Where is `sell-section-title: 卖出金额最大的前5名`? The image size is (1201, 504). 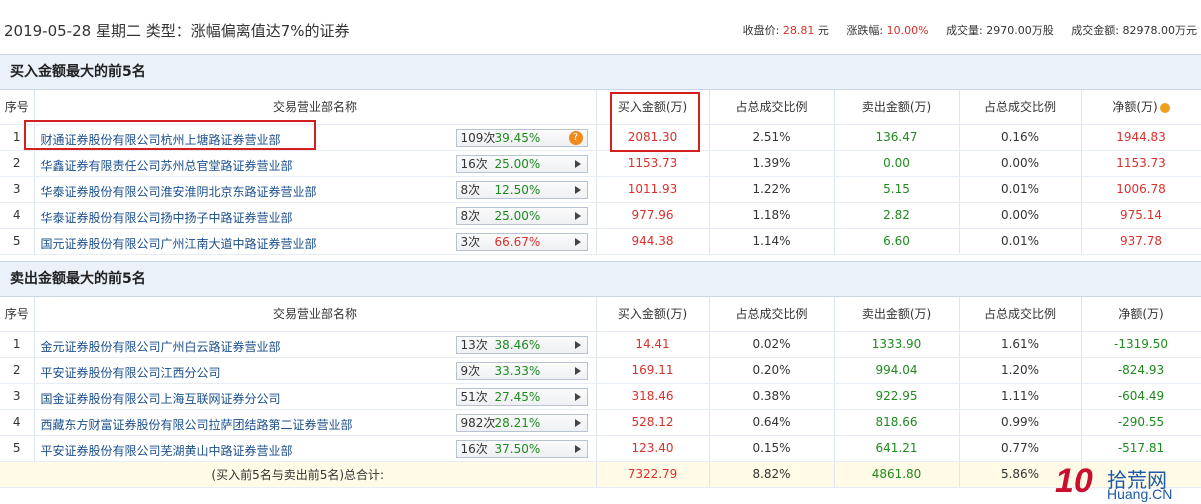 sell-section-title: 卖出金额最大的前5名 is located at coordinates (600, 279).